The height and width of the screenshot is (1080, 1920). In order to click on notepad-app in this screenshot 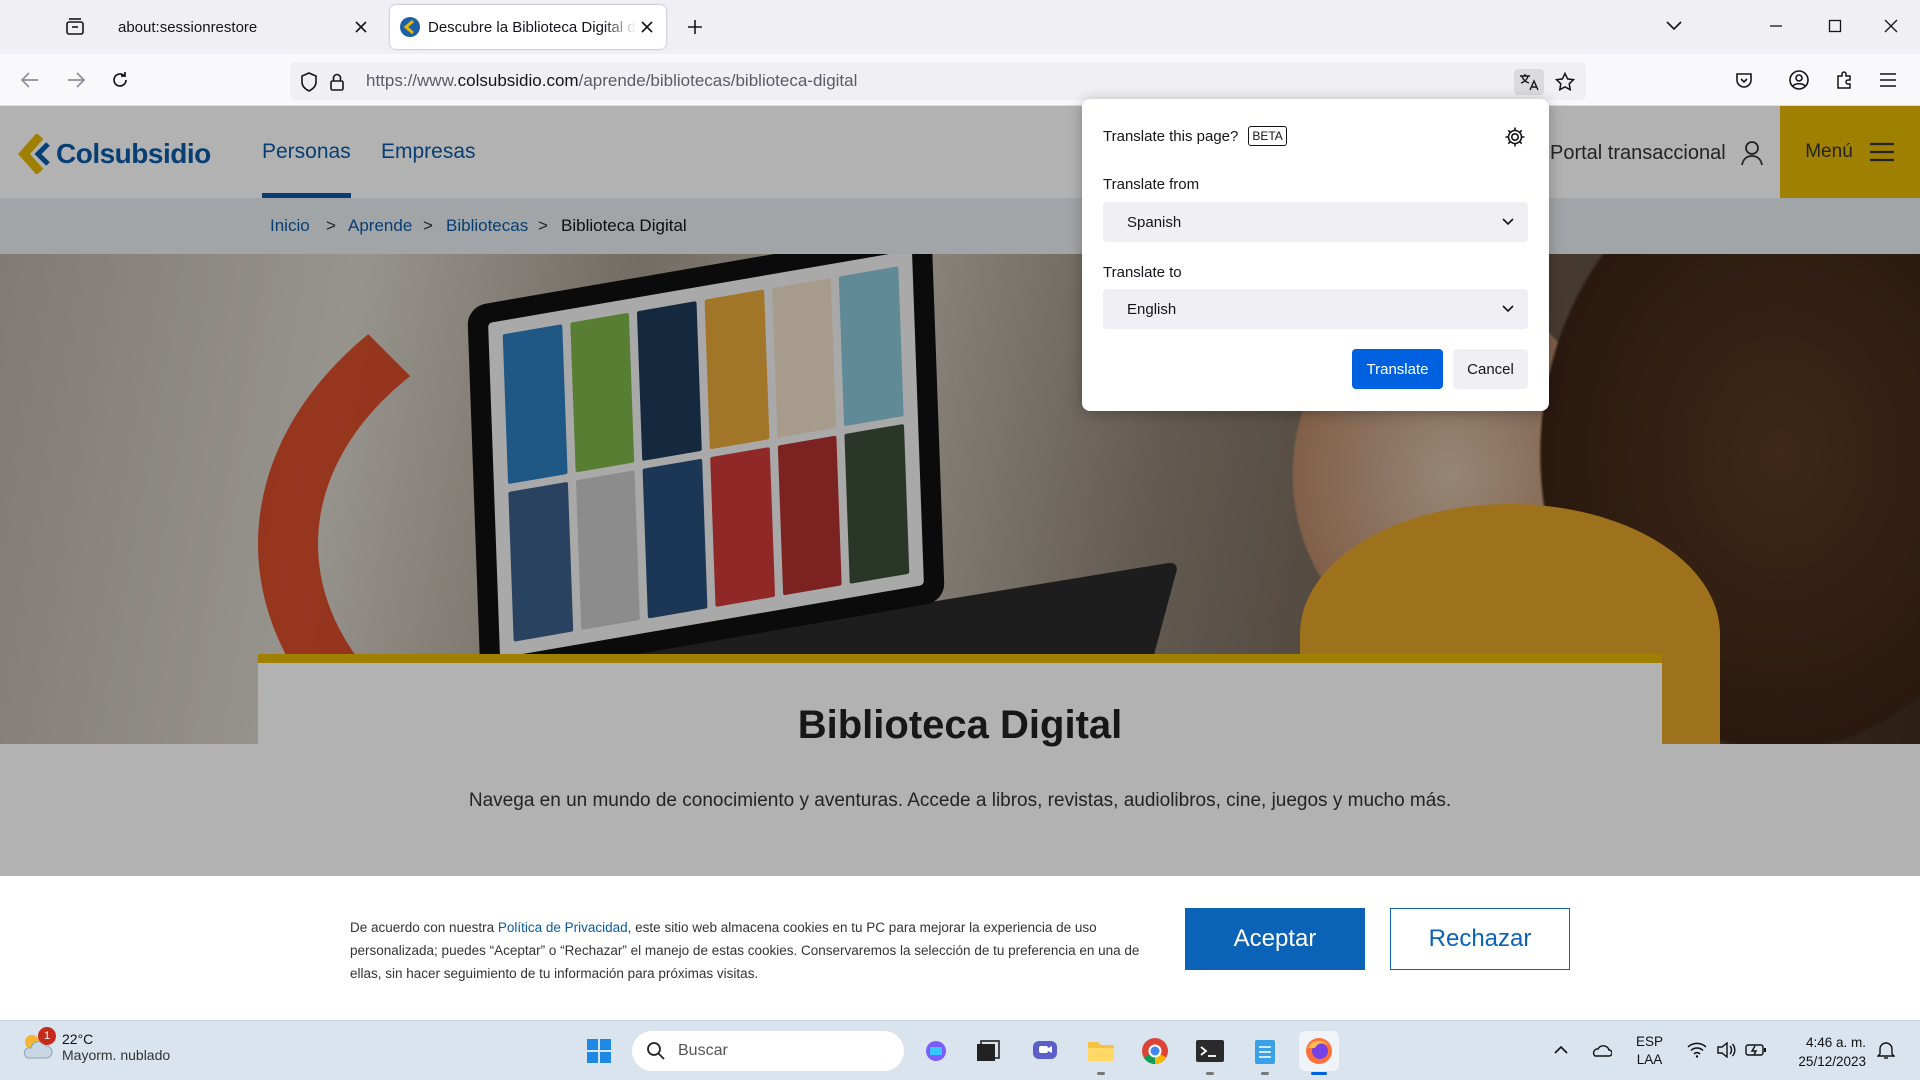, I will do `click(1265, 1053)`.